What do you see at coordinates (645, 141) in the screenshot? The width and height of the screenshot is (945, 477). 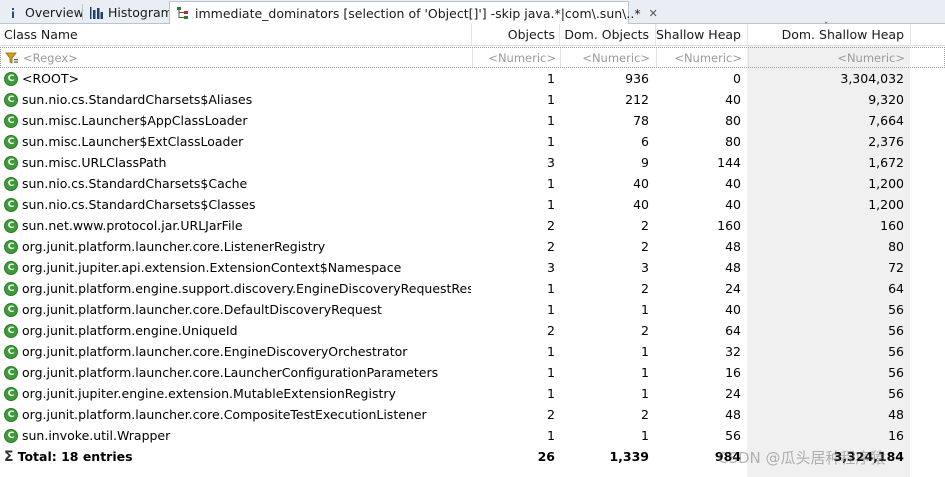 I see `dom-objects-value: 6` at bounding box center [645, 141].